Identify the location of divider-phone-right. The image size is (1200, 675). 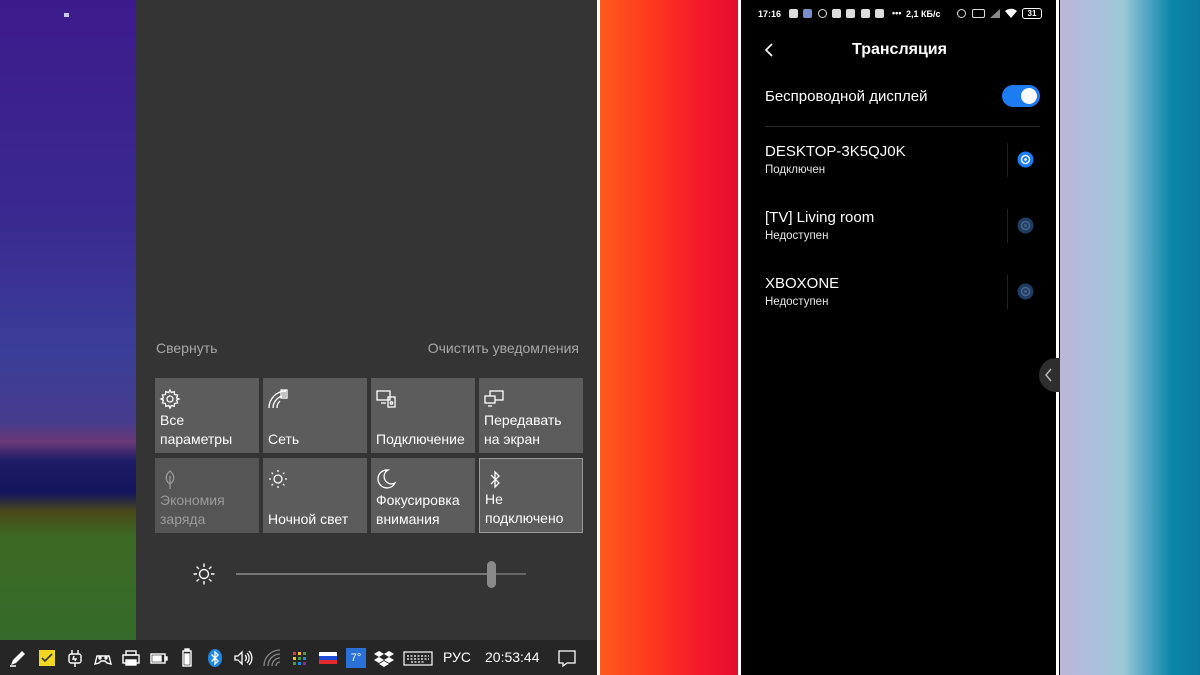
(1057, 337).